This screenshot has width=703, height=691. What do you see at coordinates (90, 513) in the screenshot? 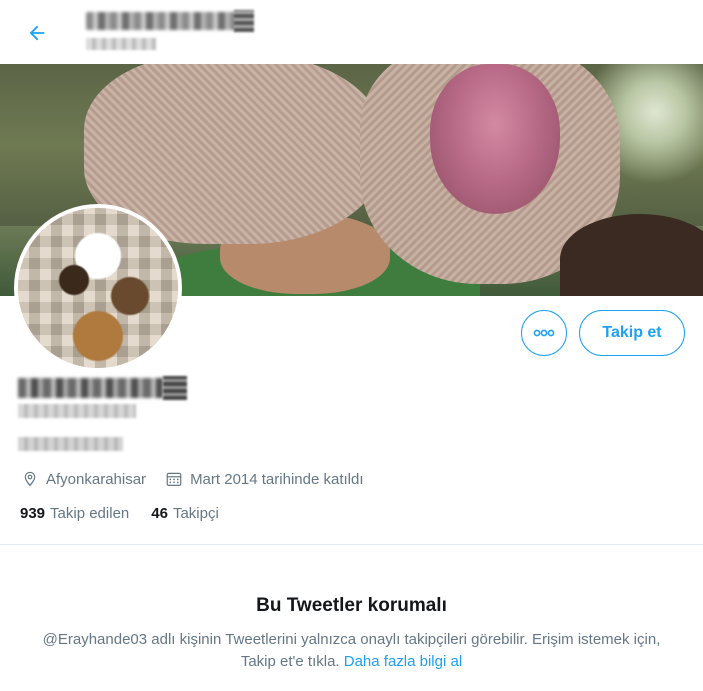
I see `following-label: Takip edilen` at bounding box center [90, 513].